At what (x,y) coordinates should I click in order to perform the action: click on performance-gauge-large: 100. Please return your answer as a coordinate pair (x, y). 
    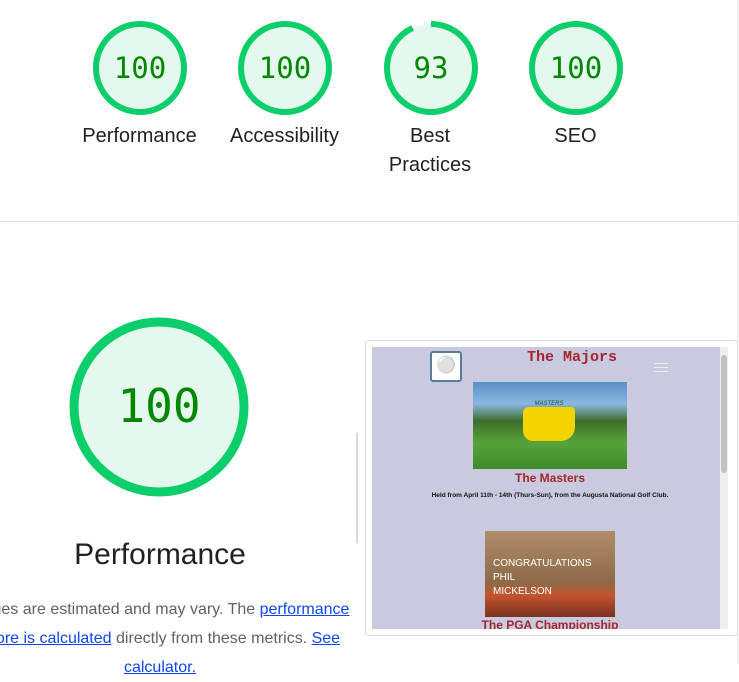
    Looking at the image, I should click on (159, 407).